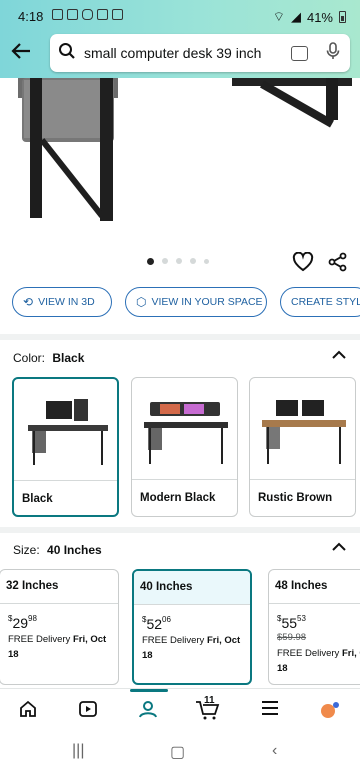  I want to click on color-label: Color:, so click(29, 358).